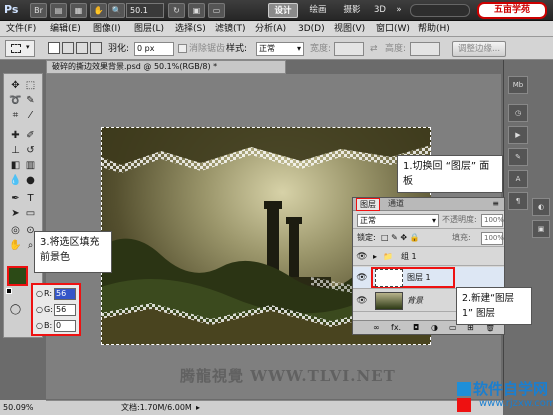  What do you see at coordinates (176, 10) in the screenshot?
I see `rotate-view-icon: ↻` at bounding box center [176, 10].